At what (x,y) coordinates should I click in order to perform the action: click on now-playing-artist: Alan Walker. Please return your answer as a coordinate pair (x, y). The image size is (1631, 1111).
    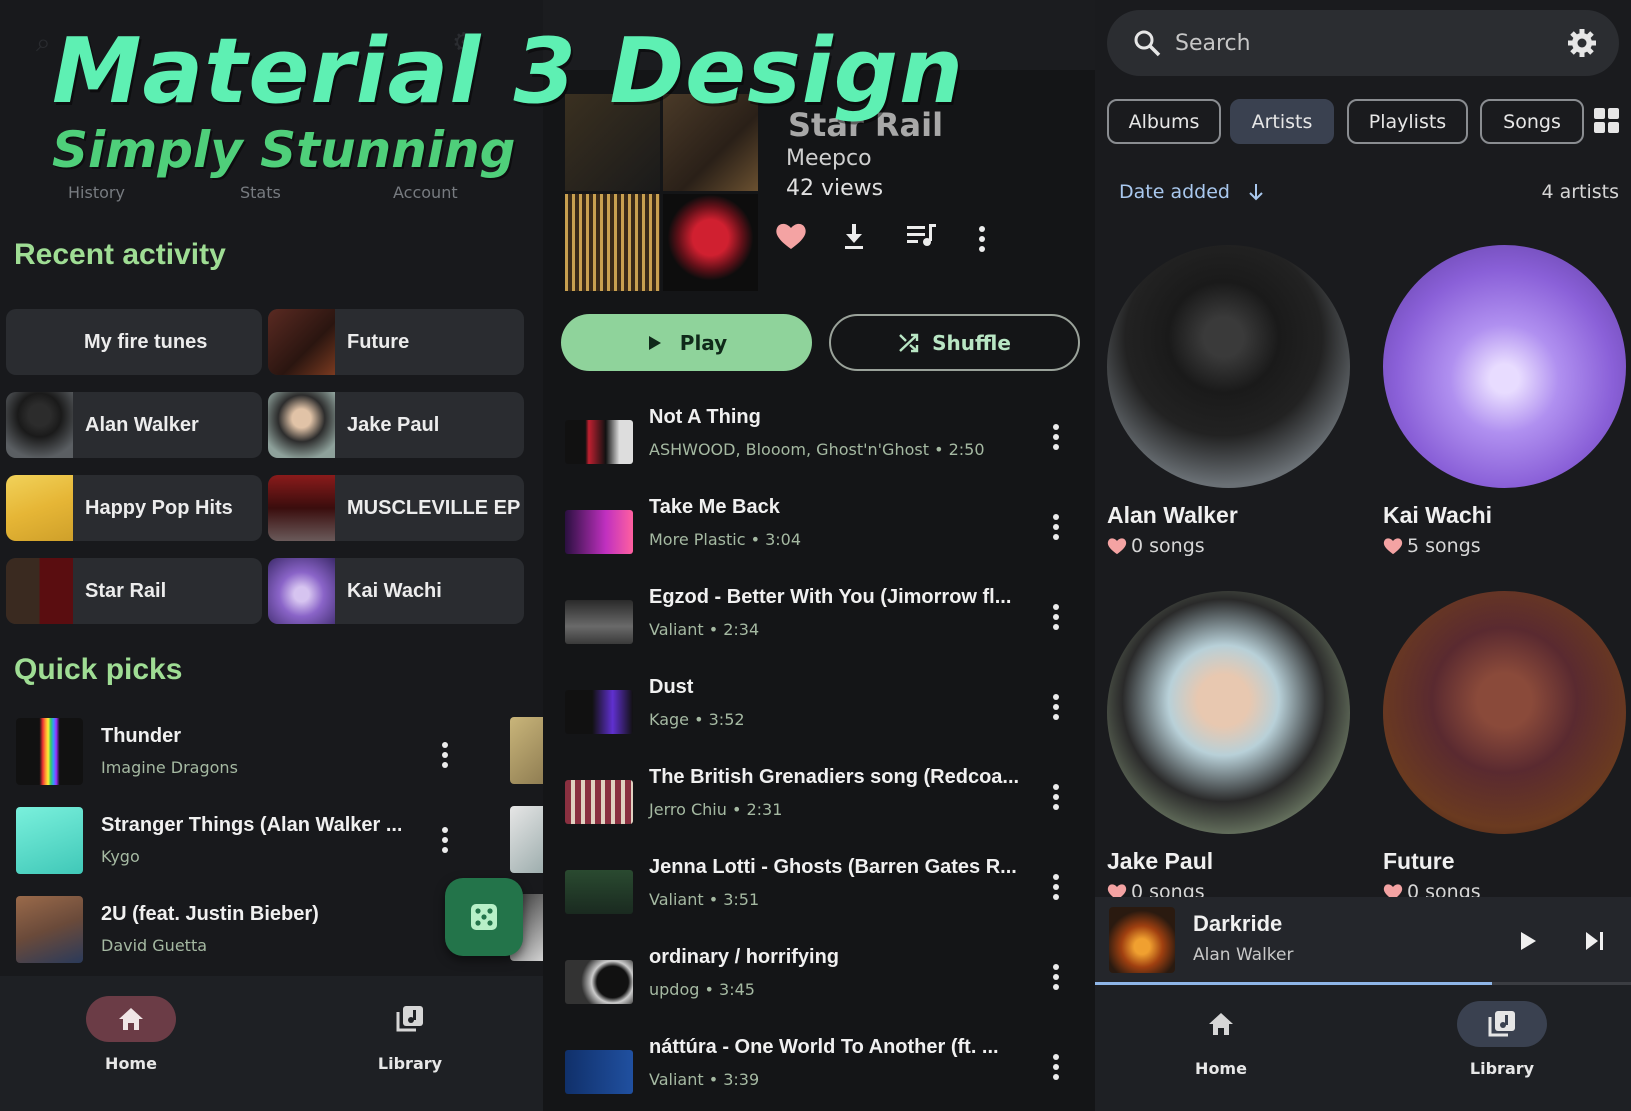
    Looking at the image, I should click on (1243, 955).